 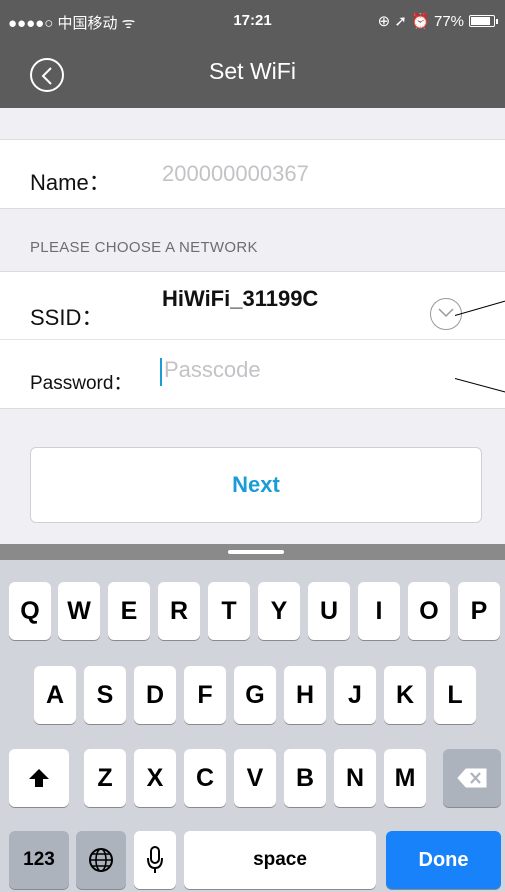 What do you see at coordinates (129, 611) in the screenshot?
I see `key-e: E` at bounding box center [129, 611].